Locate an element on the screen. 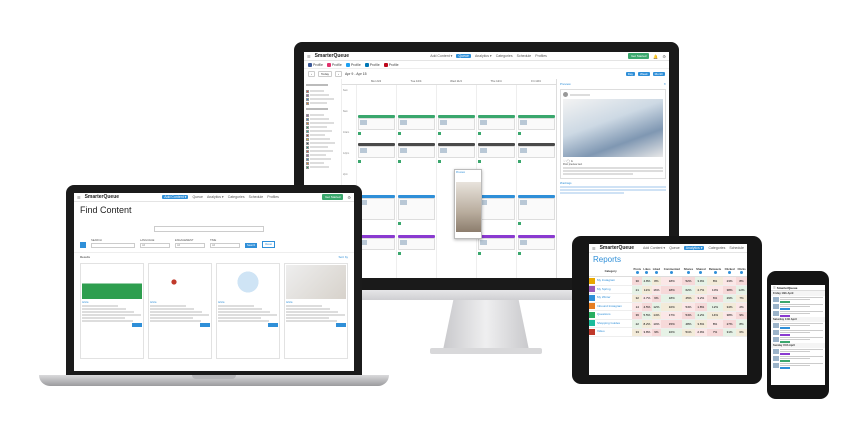  column-header: Clicked is located at coordinates (730, 271).